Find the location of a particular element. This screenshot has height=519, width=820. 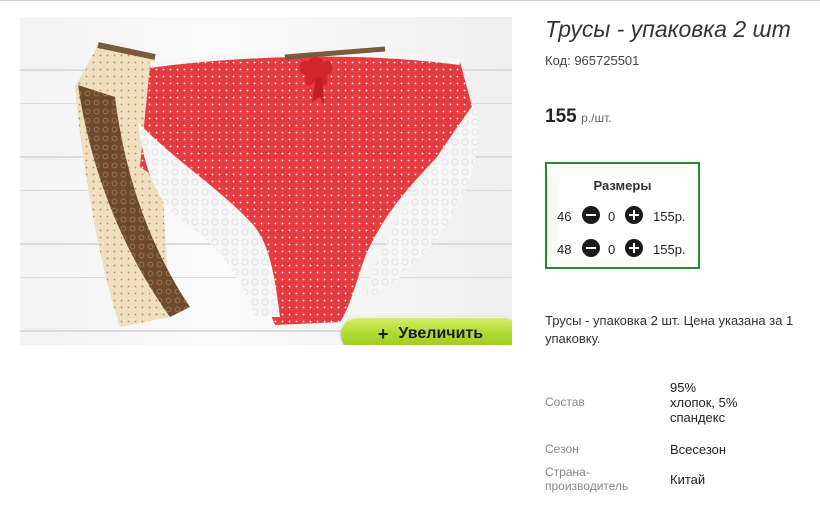

size-row-48: 48 0 155р. is located at coordinates (622, 249).